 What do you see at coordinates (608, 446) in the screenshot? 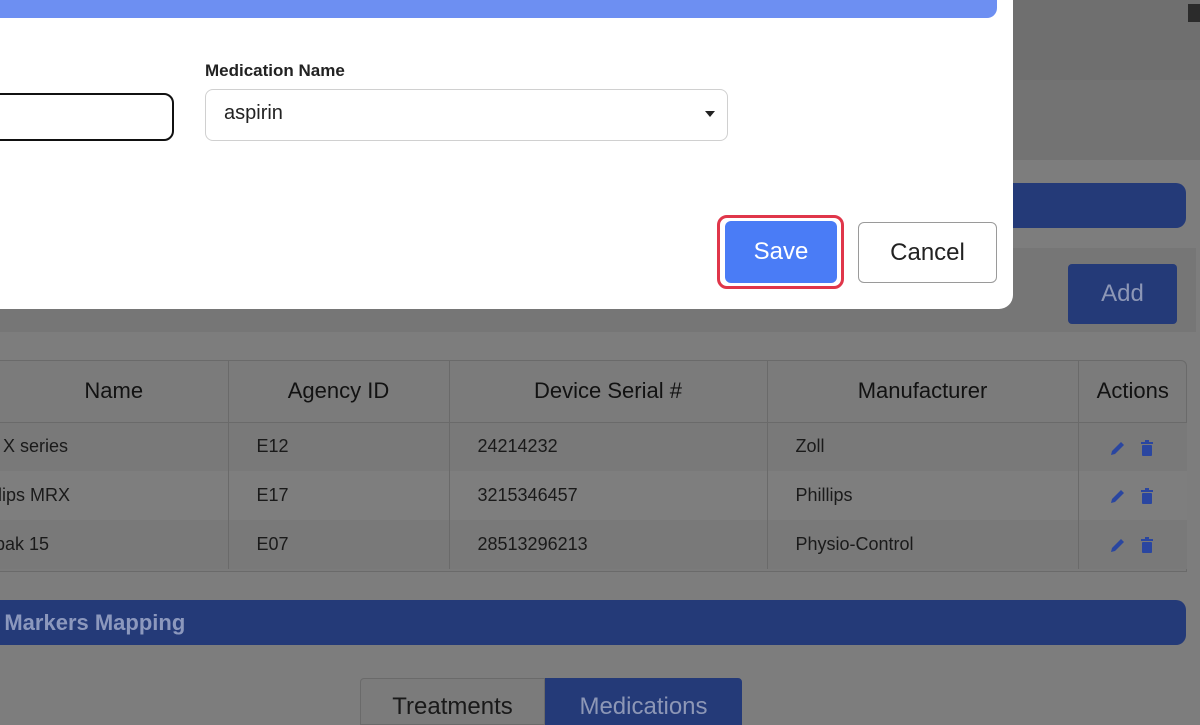
I see `cell-serial: 24214232` at bounding box center [608, 446].